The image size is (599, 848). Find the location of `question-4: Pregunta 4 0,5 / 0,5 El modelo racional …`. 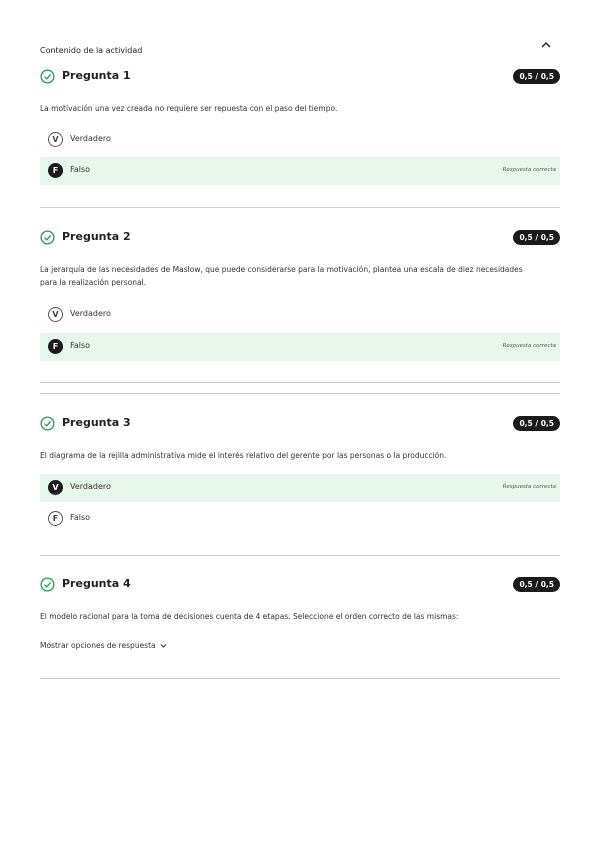

question-4: Pregunta 4 0,5 / 0,5 El modelo racional … is located at coordinates (300, 613).